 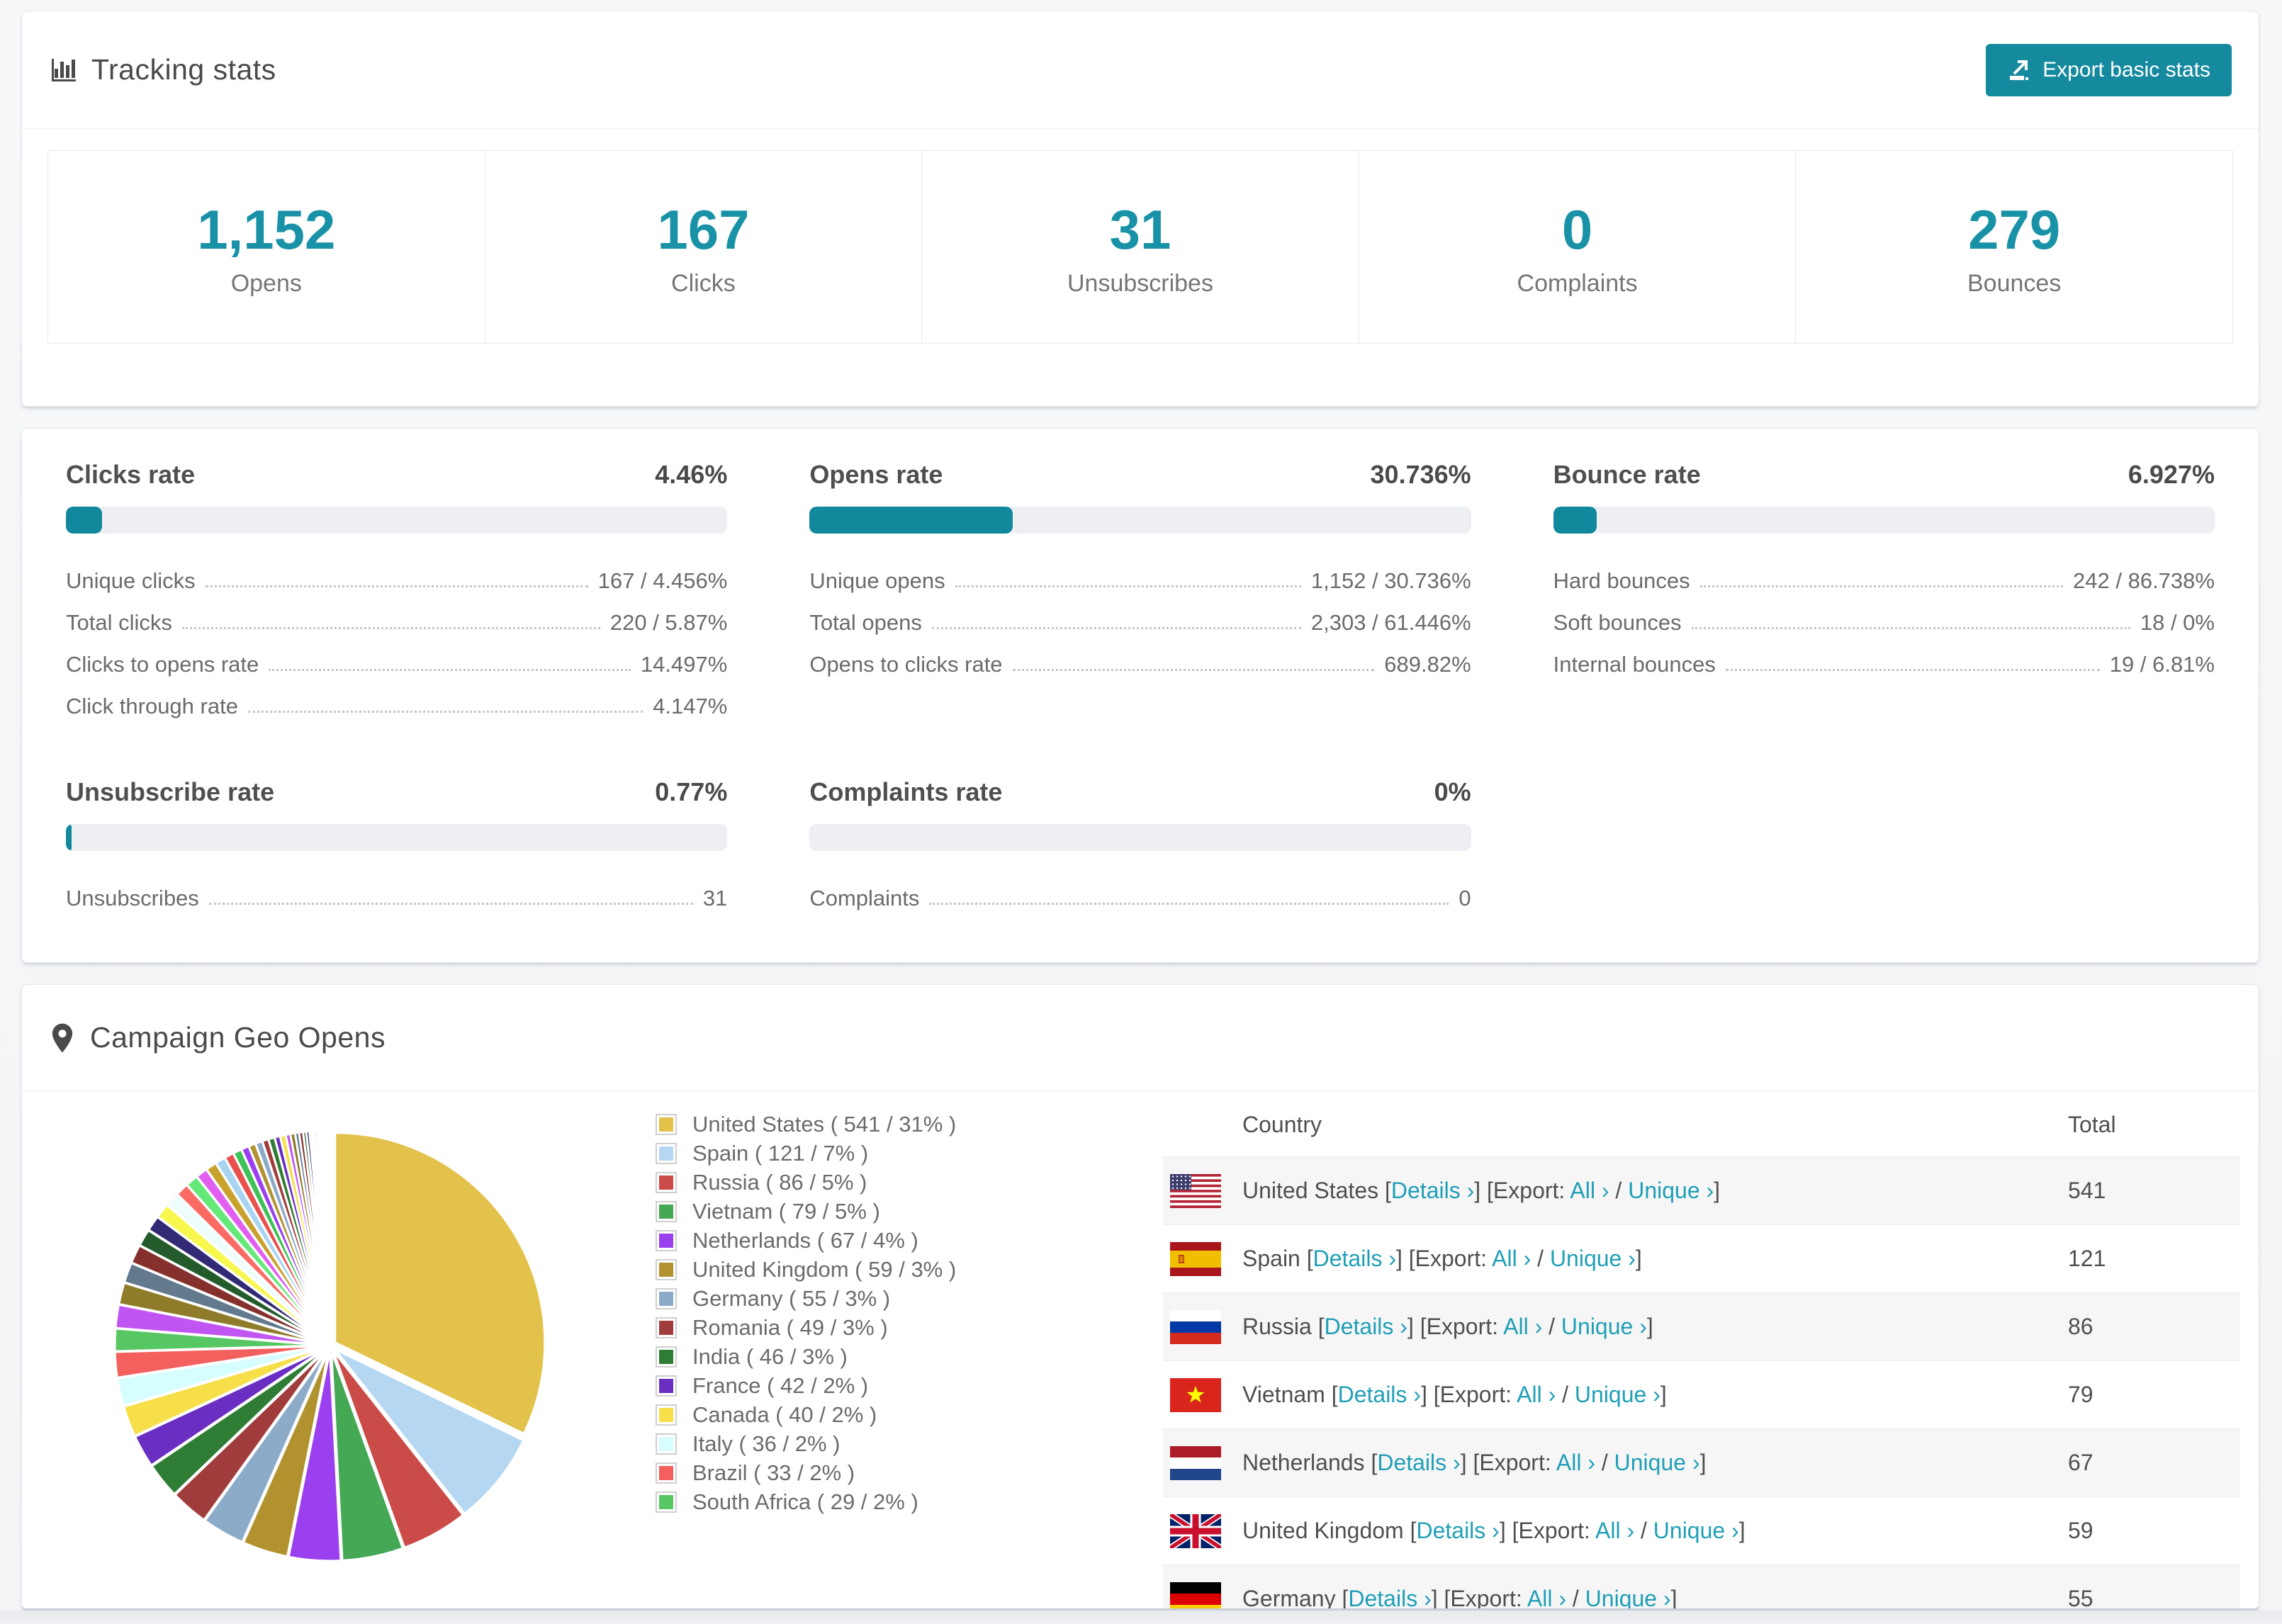 What do you see at coordinates (691, 706) in the screenshot?
I see `stat-line-value: 4.147%` at bounding box center [691, 706].